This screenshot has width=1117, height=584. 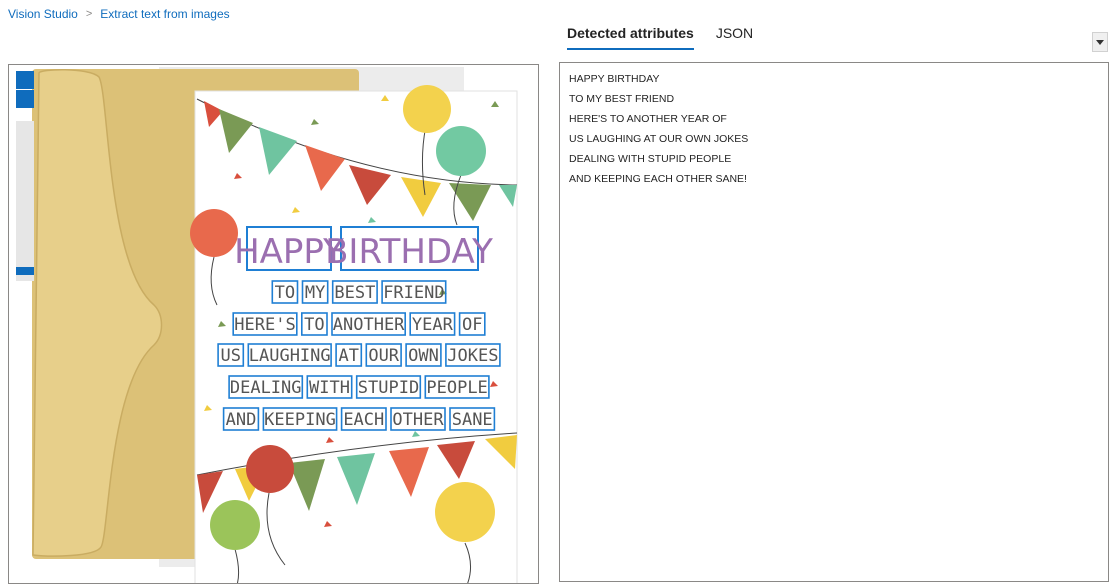 I want to click on result-tabs: Detected attributes JSON, so click(x=671, y=37).